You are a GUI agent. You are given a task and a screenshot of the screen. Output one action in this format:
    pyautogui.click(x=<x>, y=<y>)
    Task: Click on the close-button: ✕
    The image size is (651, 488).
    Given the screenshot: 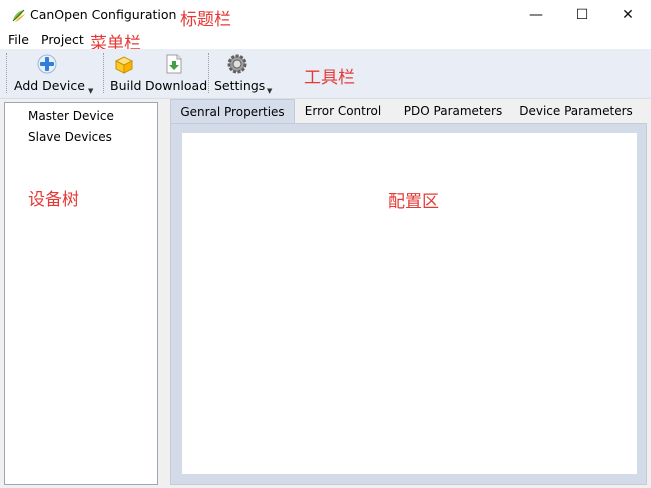 What is the action you would take?
    pyautogui.click(x=628, y=15)
    